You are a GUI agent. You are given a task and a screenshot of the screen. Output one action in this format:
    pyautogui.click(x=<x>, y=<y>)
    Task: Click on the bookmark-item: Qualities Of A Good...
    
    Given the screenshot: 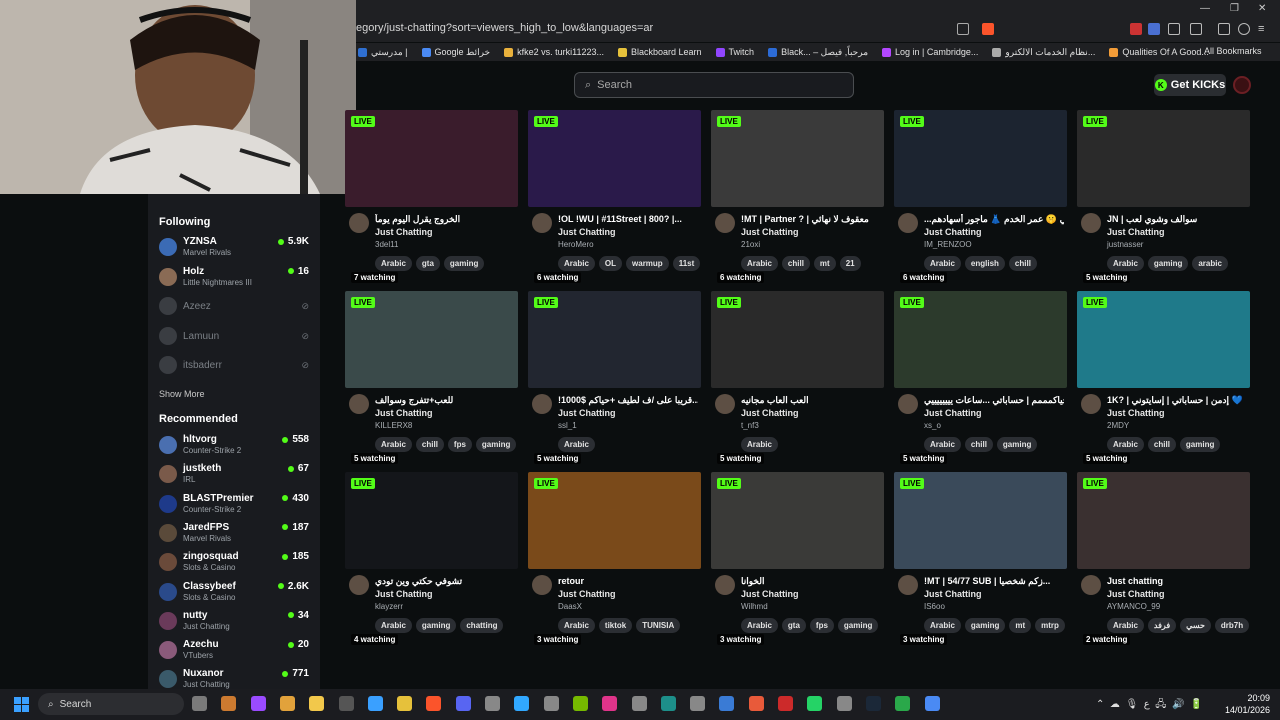 What is the action you would take?
    pyautogui.click(x=1159, y=52)
    